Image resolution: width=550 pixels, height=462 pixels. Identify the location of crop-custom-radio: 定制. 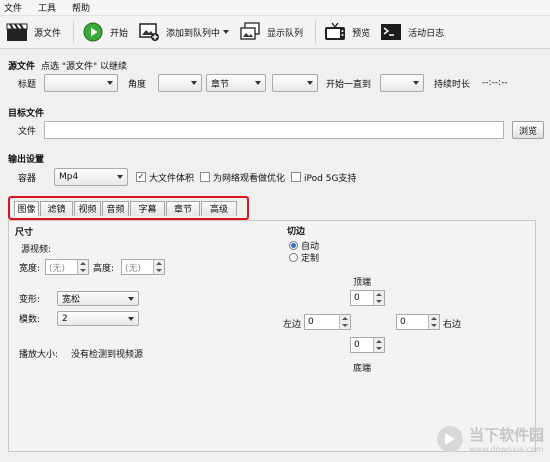
(304, 257).